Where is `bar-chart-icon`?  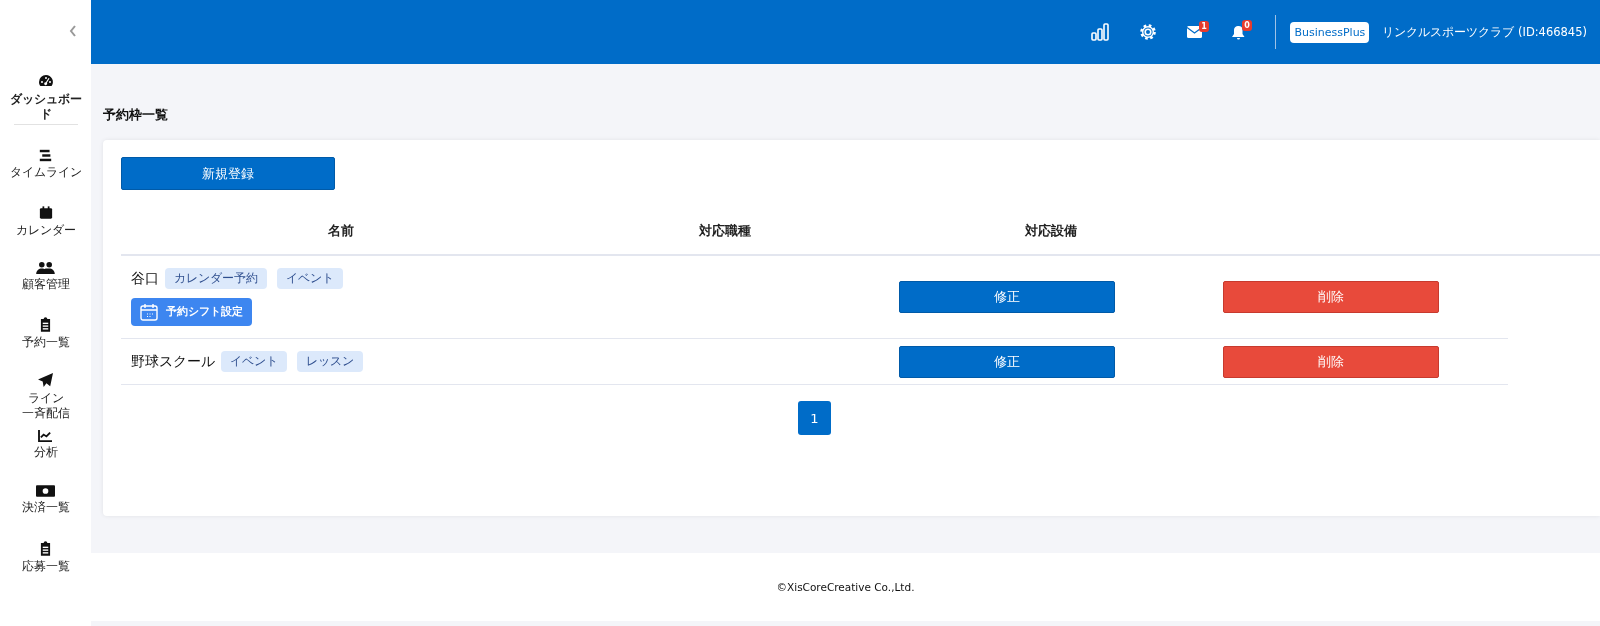
bar-chart-icon is located at coordinates (1099, 32).